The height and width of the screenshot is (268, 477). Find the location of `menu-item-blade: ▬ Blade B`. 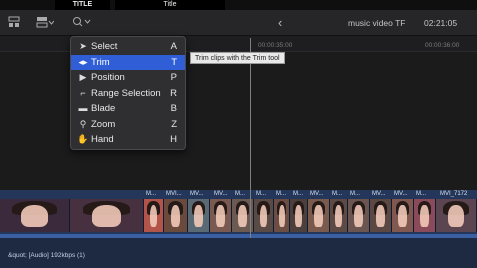

menu-item-blade: ▬ Blade B is located at coordinates (128, 109).